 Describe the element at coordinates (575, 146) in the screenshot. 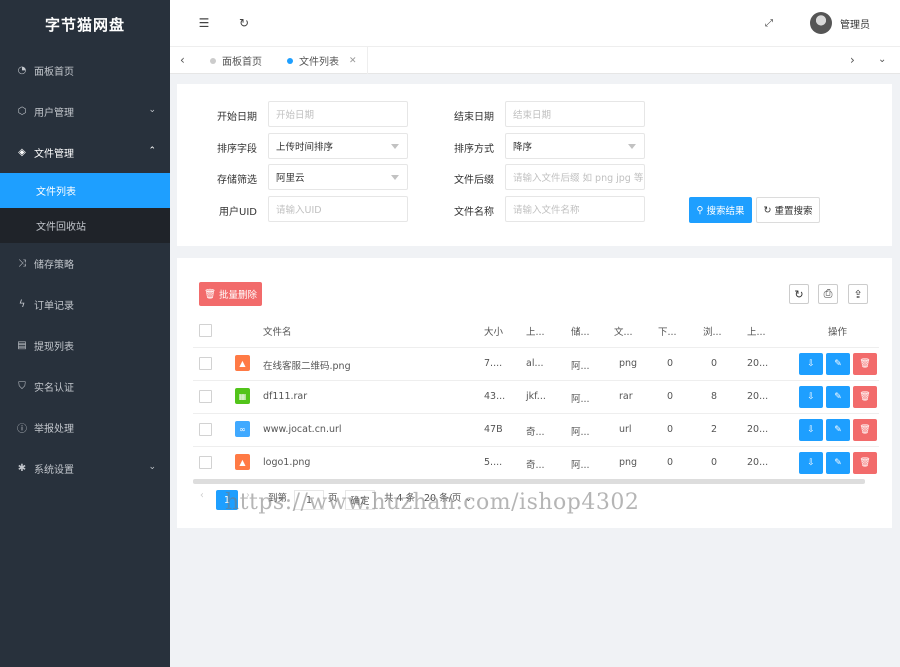

I see `sort-order-select: 降序` at that location.